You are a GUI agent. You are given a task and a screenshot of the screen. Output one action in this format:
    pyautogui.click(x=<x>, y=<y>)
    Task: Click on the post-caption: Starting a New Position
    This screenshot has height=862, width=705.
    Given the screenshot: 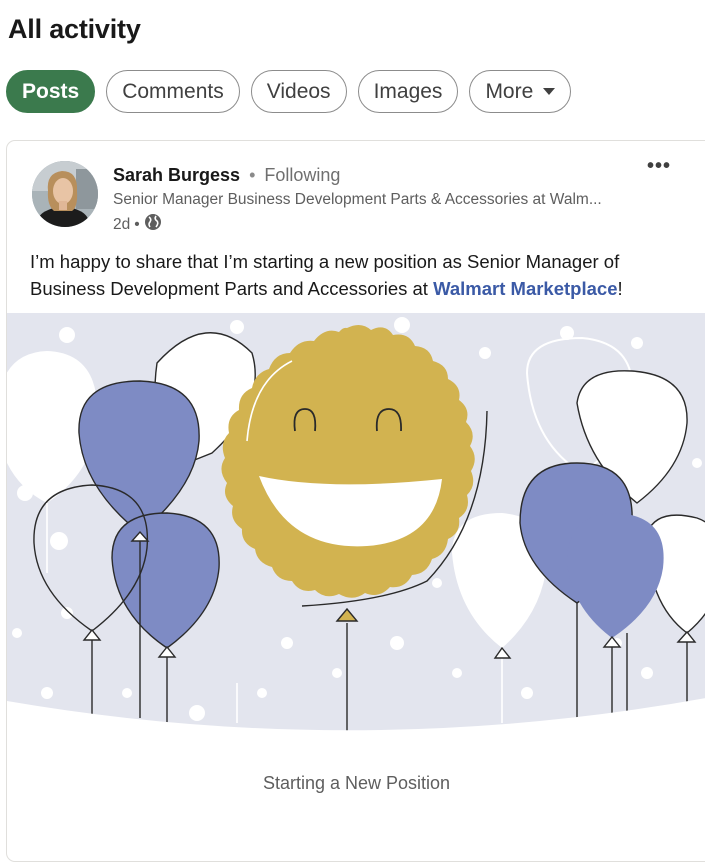 What is the action you would take?
    pyautogui.click(x=356, y=783)
    